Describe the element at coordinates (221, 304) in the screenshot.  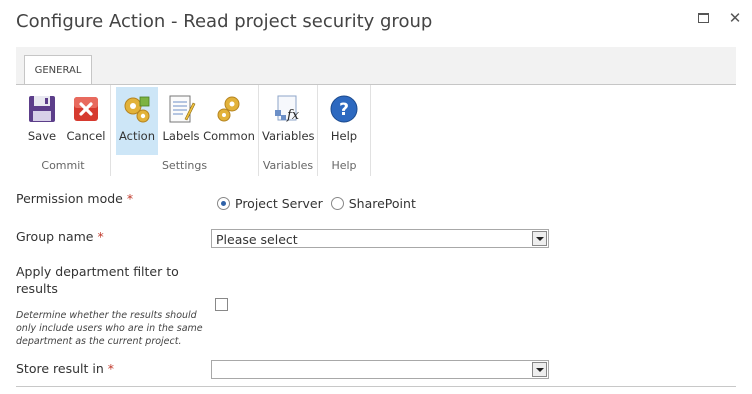
I see `department-filter-checkbox` at that location.